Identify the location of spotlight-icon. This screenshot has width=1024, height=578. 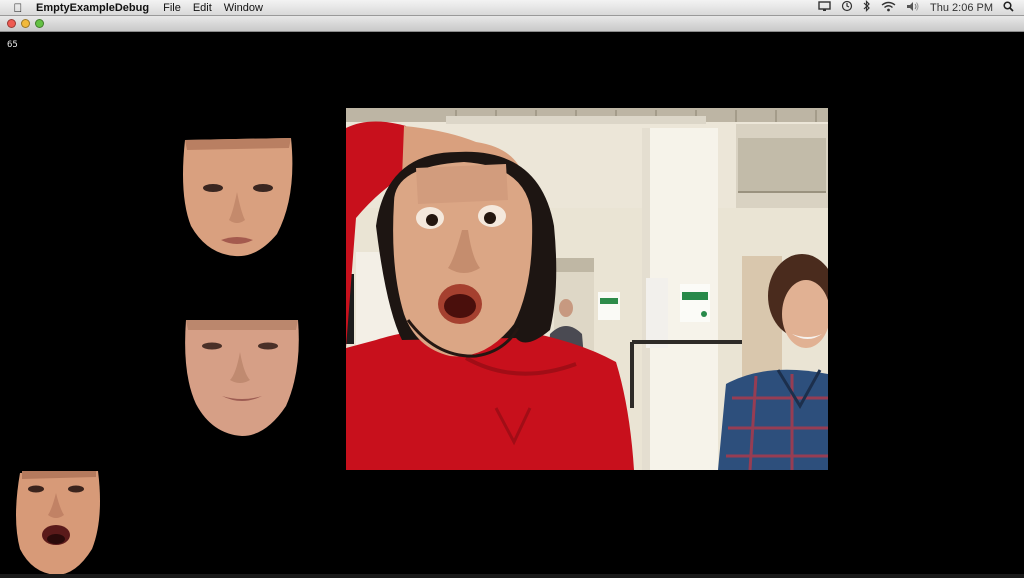
(1008, 7).